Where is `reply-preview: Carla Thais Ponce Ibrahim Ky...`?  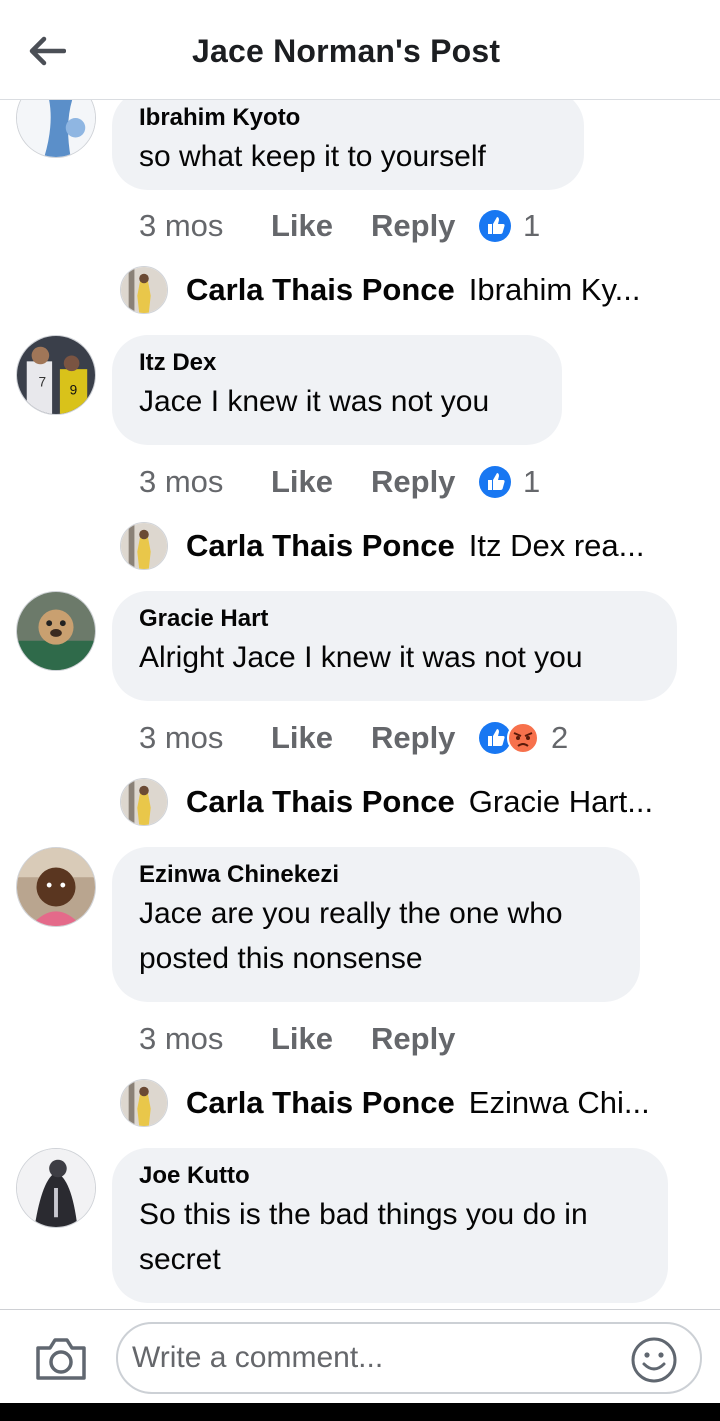
reply-preview: Carla Thais Ponce Ibrahim Ky... is located at coordinates (380, 290).